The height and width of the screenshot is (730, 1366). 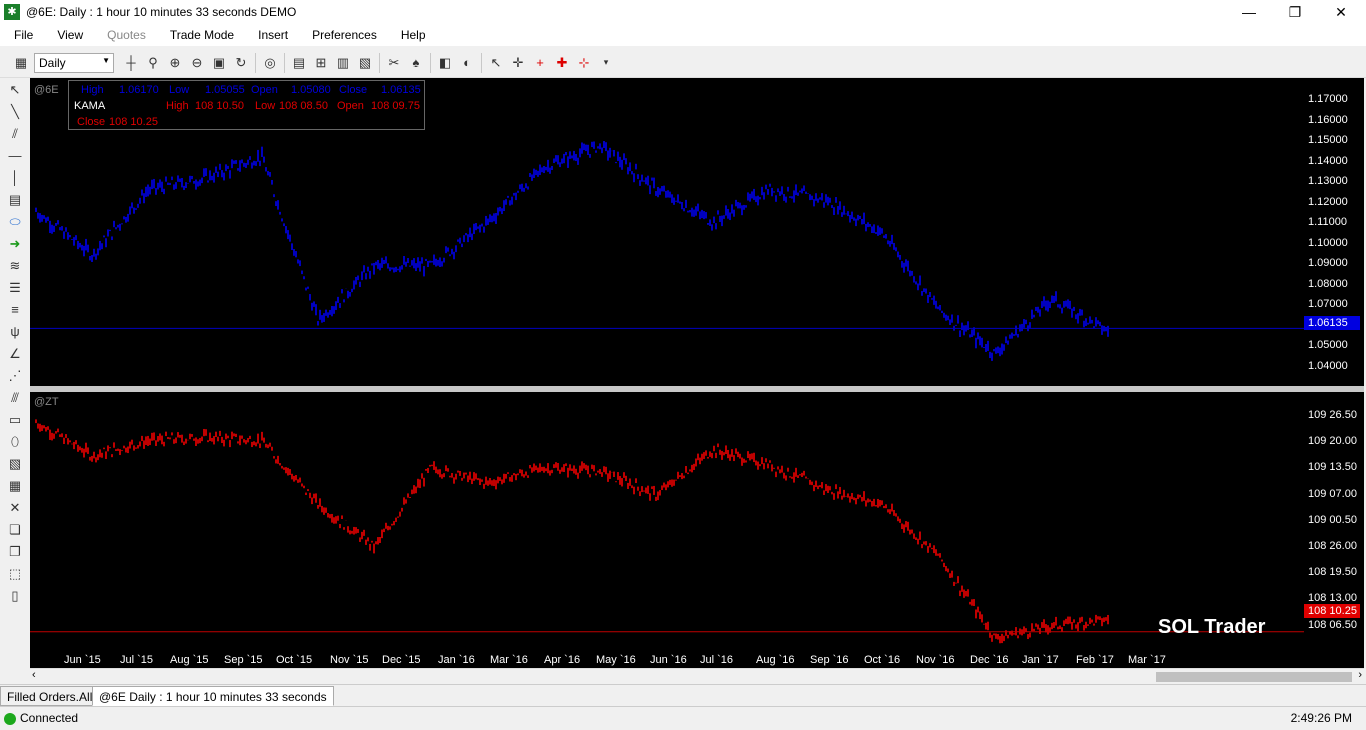 What do you see at coordinates (197, 63) in the screenshot?
I see `zoom-out-icon: ⊖` at bounding box center [197, 63].